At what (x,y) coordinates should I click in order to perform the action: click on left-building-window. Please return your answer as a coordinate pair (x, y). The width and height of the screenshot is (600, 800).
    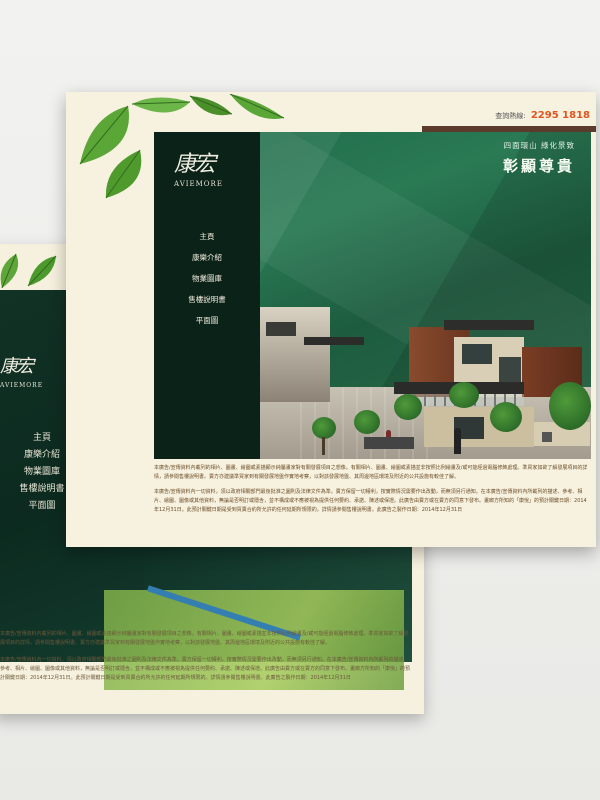
    Looking at the image, I should click on (281, 329).